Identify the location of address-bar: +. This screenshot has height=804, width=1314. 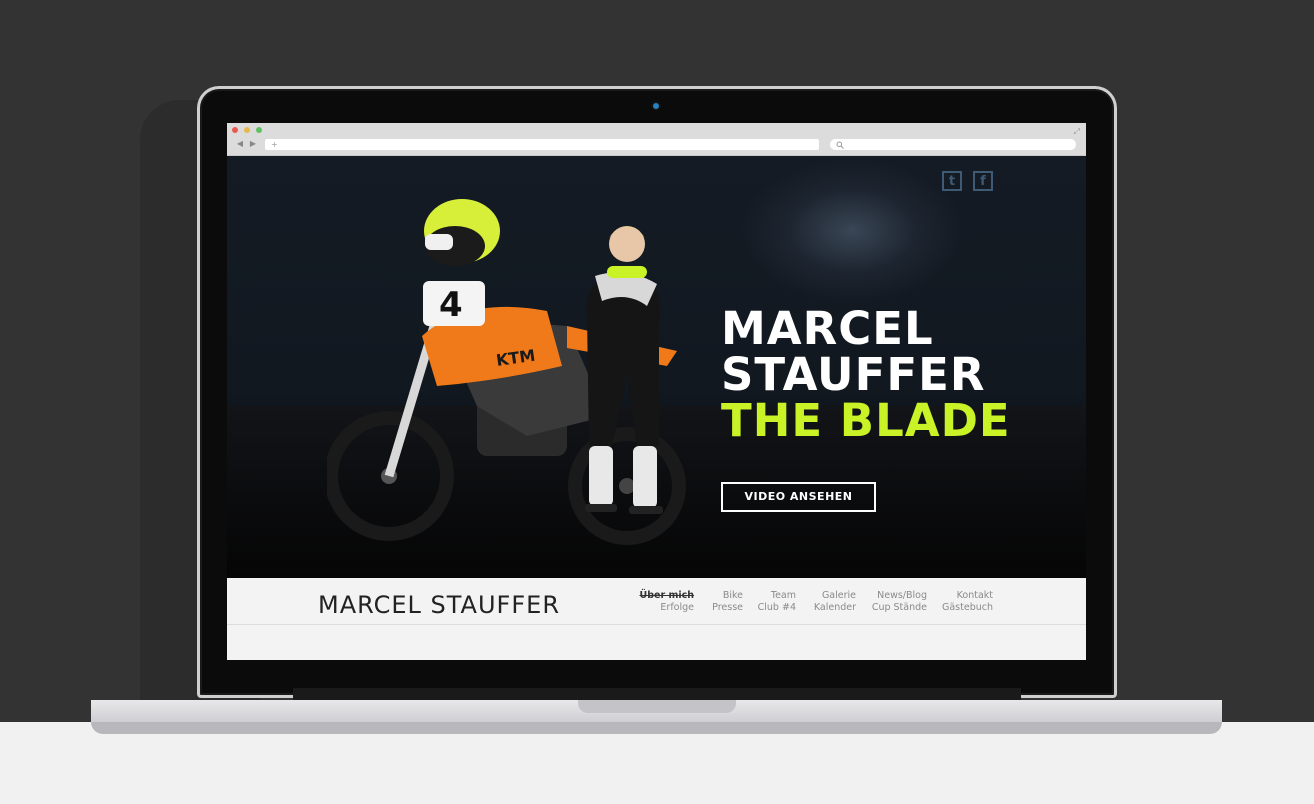
(542, 144).